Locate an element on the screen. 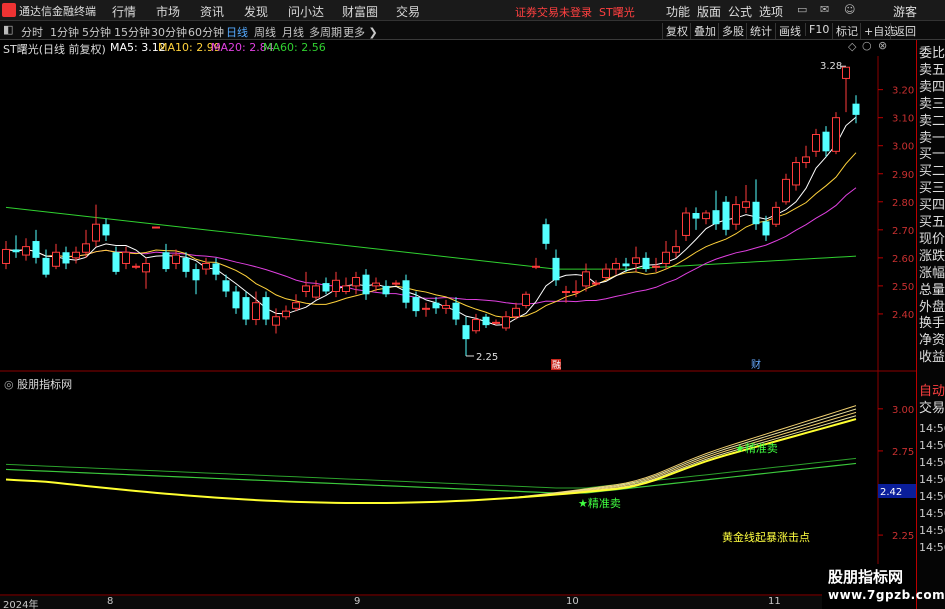 The image size is (945, 609). side-item: 卖一 is located at coordinates (932, 139).